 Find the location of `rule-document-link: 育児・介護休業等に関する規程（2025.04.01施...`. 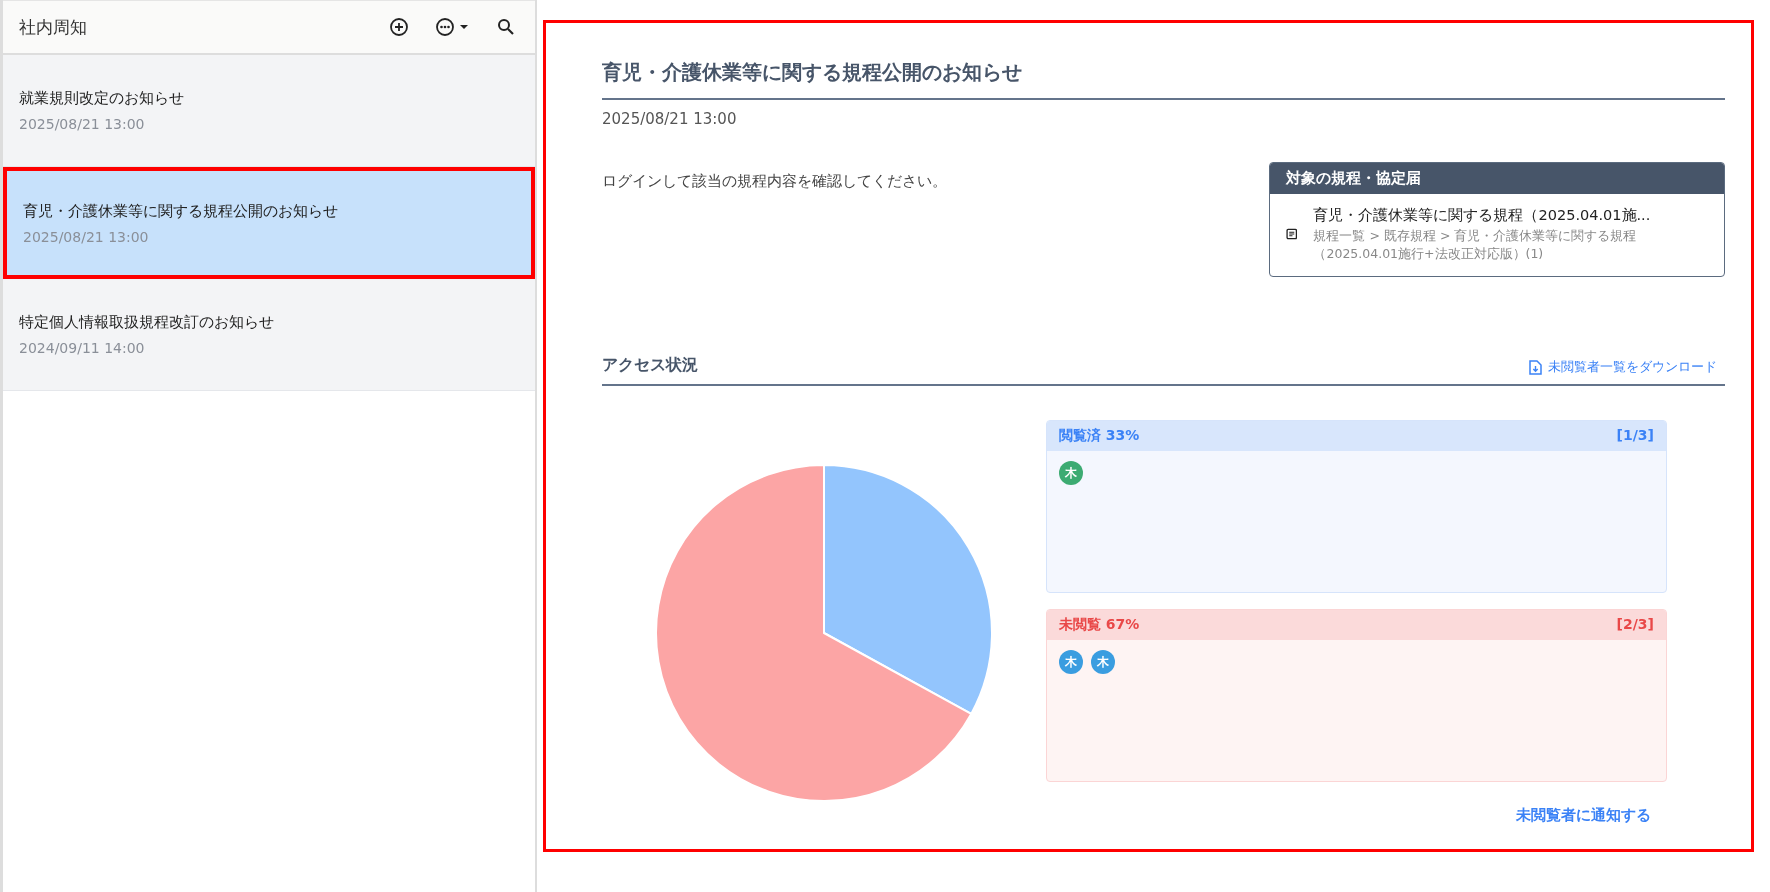

rule-document-link: 育児・介護休業等に関する規程（2025.04.01施... is located at coordinates (1511, 215).